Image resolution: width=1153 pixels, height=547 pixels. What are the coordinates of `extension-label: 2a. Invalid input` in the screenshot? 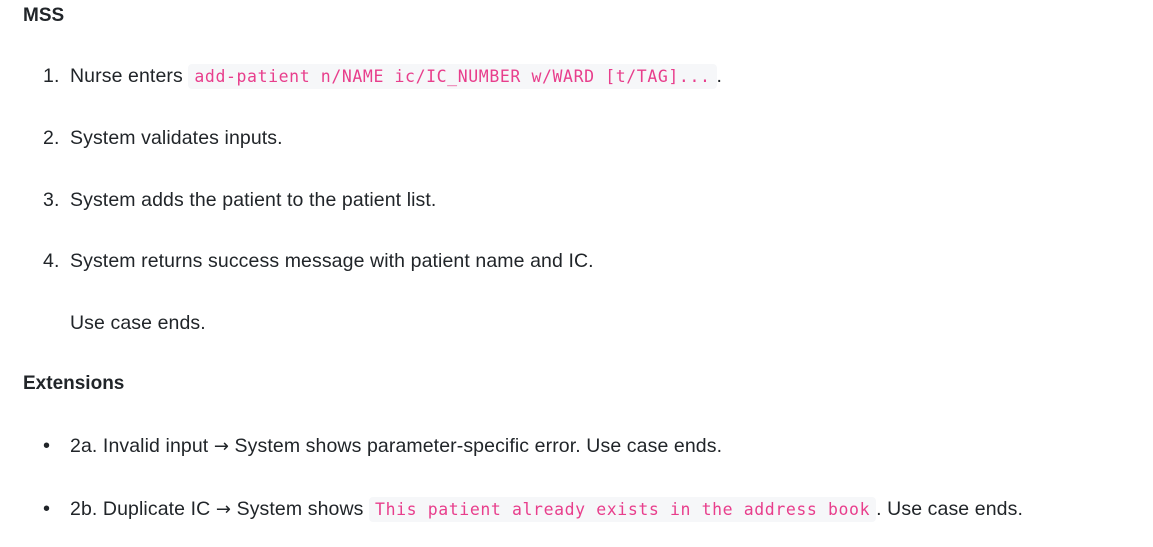 It's located at (139, 446).